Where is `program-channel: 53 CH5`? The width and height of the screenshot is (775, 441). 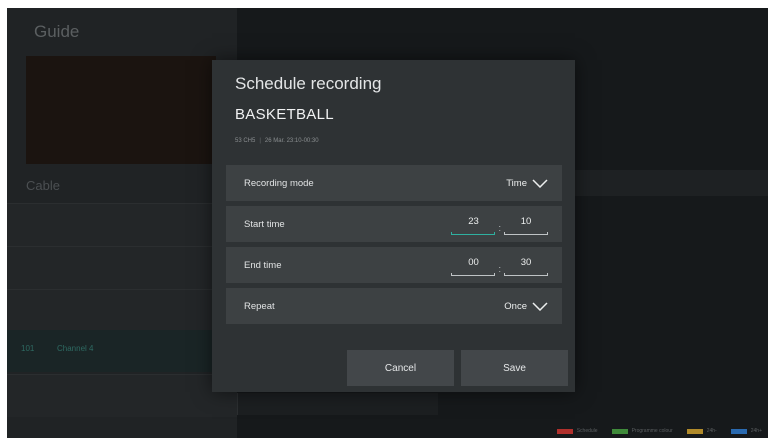 program-channel: 53 CH5 is located at coordinates (245, 141).